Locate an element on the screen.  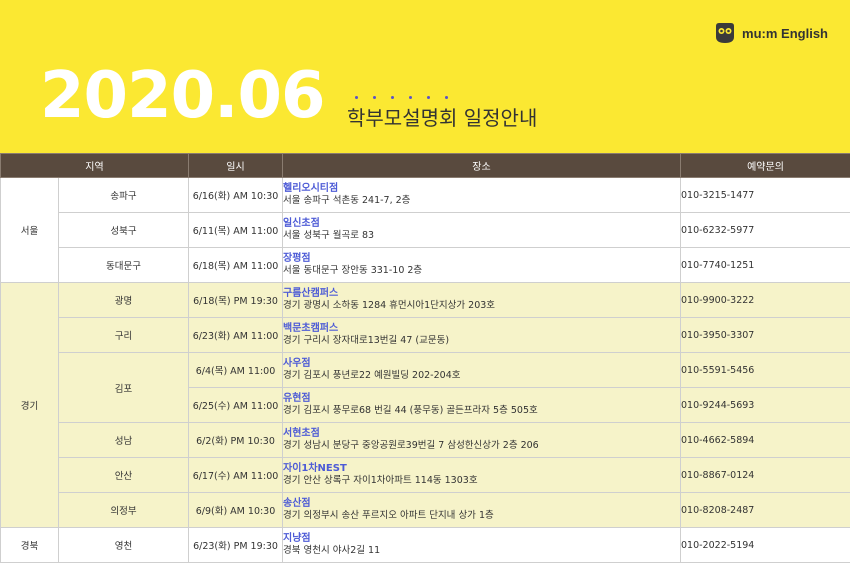
brand-logo: mu:m English is located at coordinates (770, 33).